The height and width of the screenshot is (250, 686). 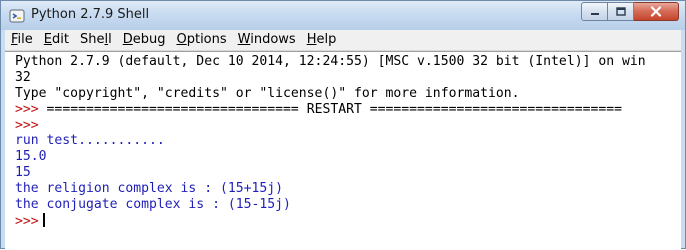 What do you see at coordinates (90, 14) in the screenshot?
I see `window-title: Python 2.7.9 Shell` at bounding box center [90, 14].